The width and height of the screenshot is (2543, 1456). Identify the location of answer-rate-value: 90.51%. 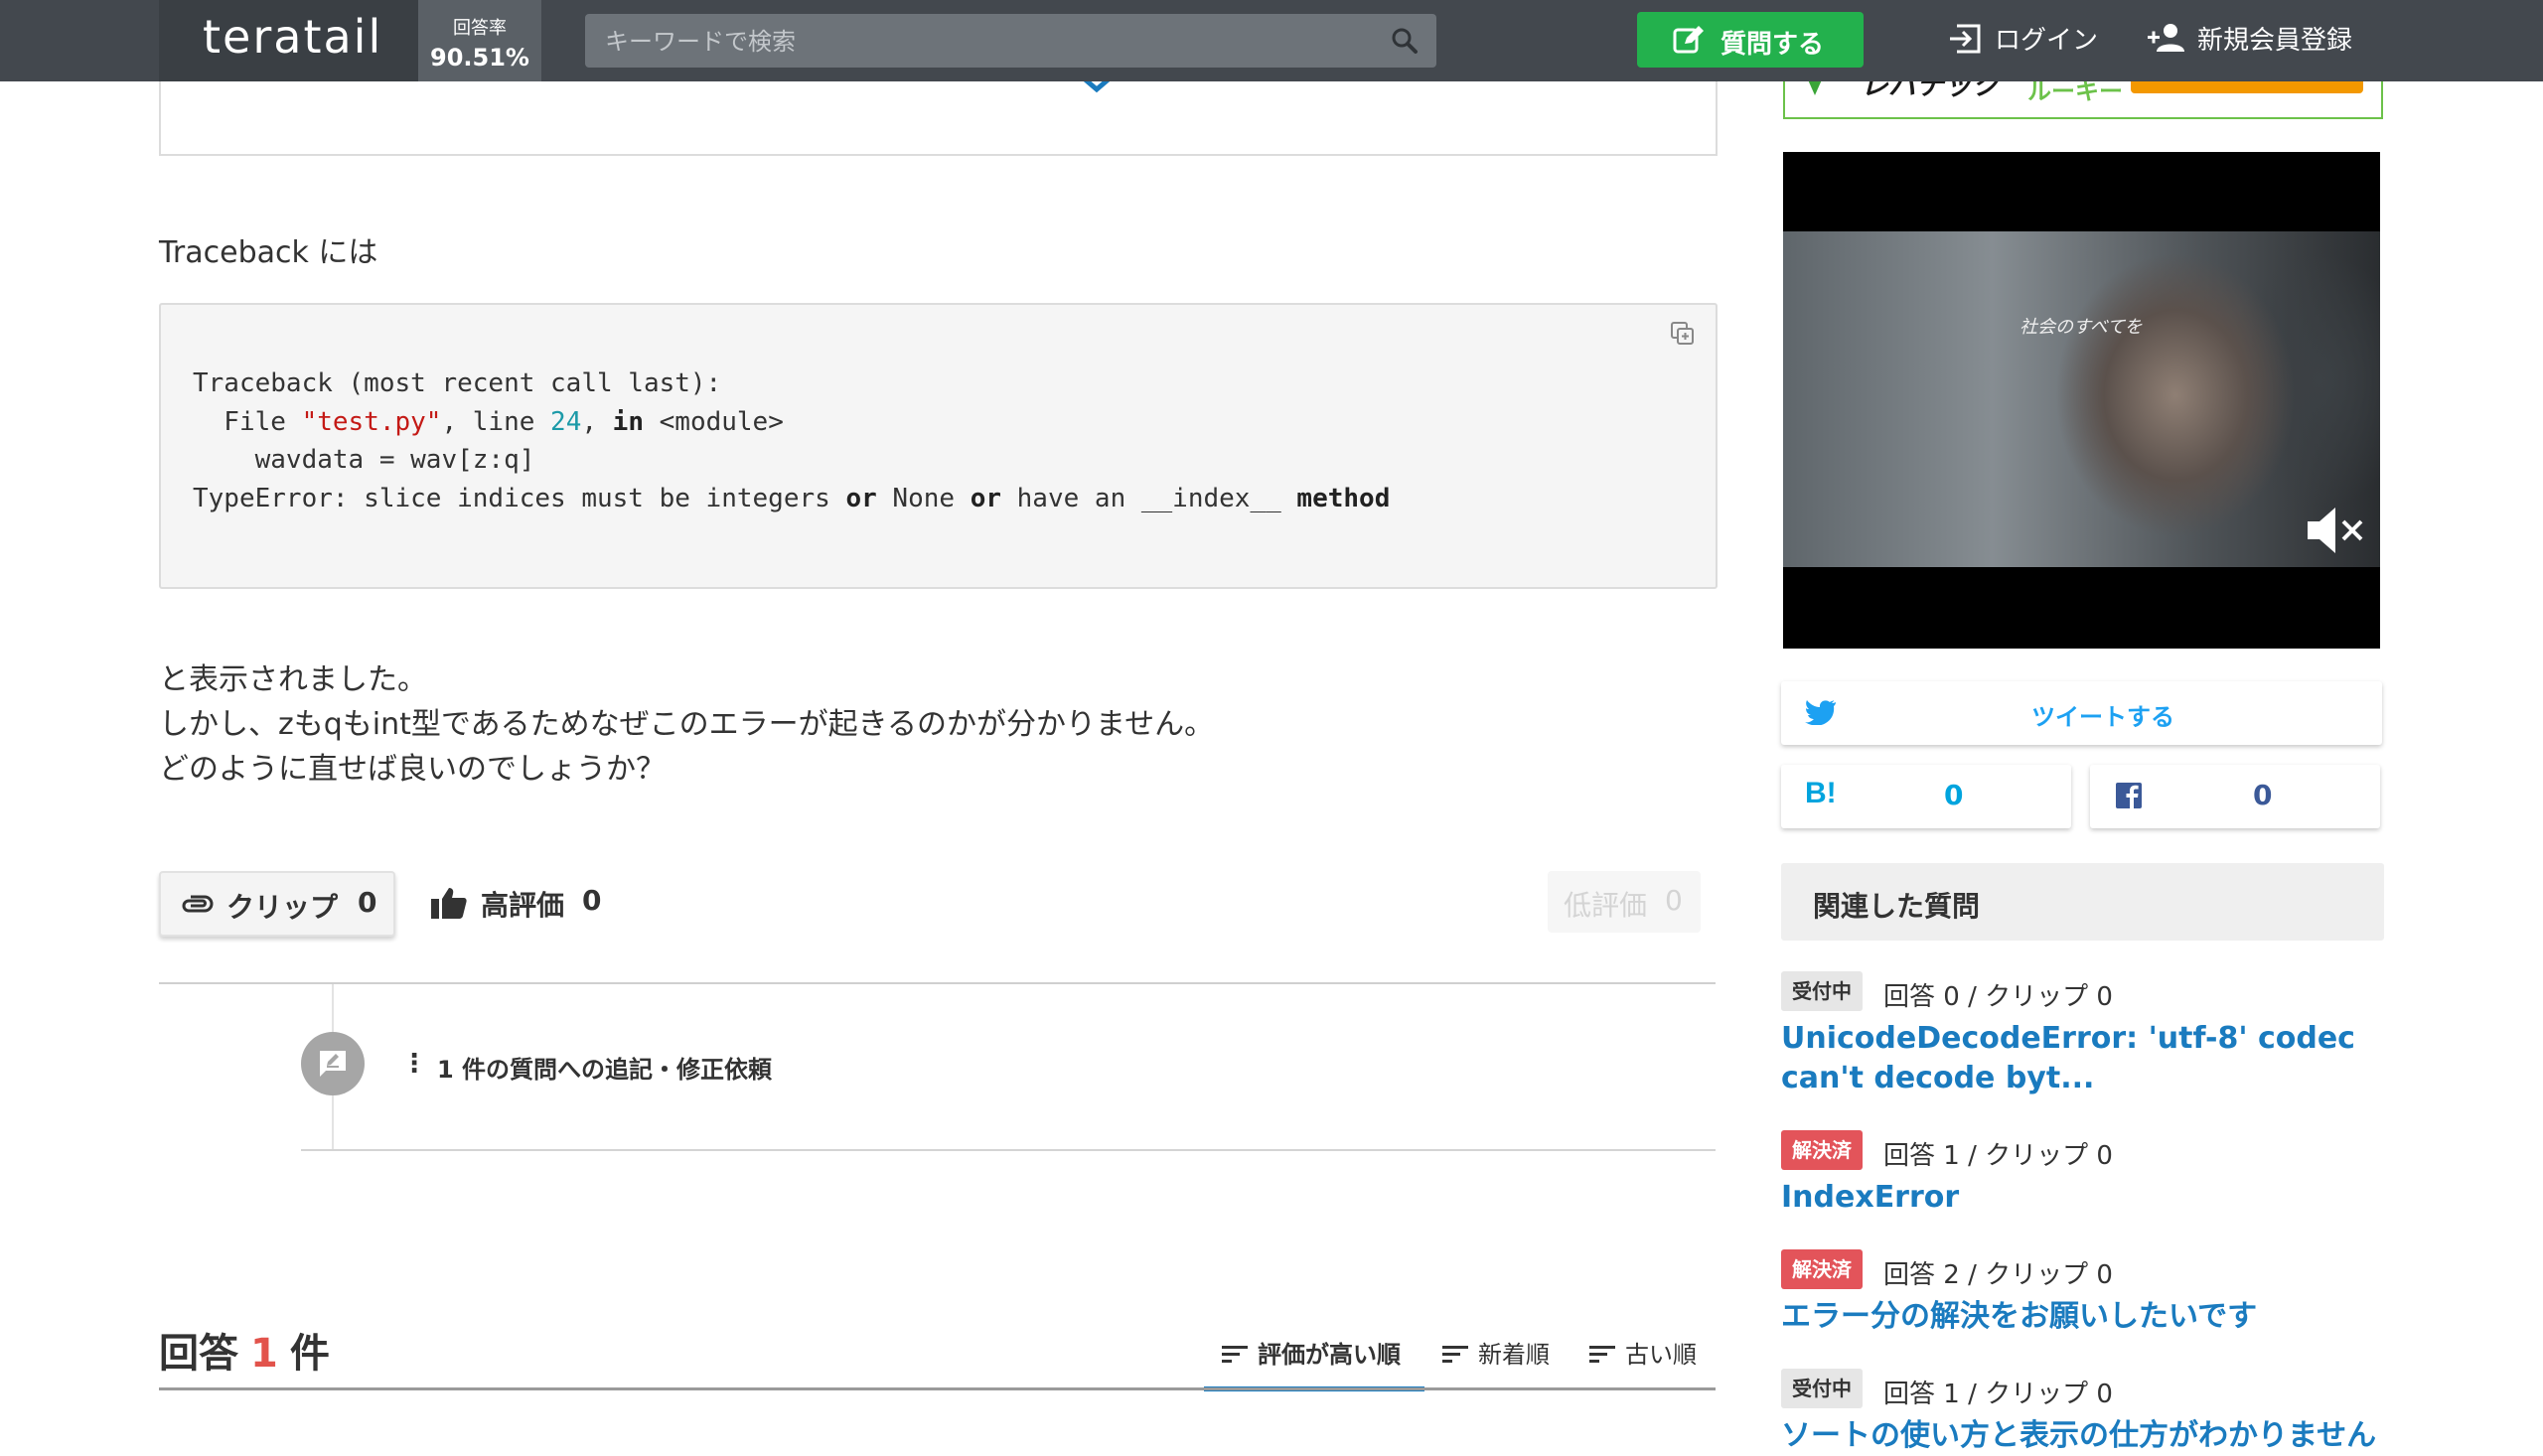
(479, 58).